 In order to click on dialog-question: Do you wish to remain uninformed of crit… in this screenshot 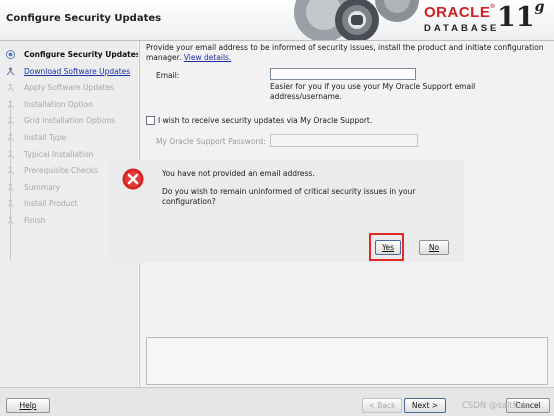, I will do `click(289, 196)`.